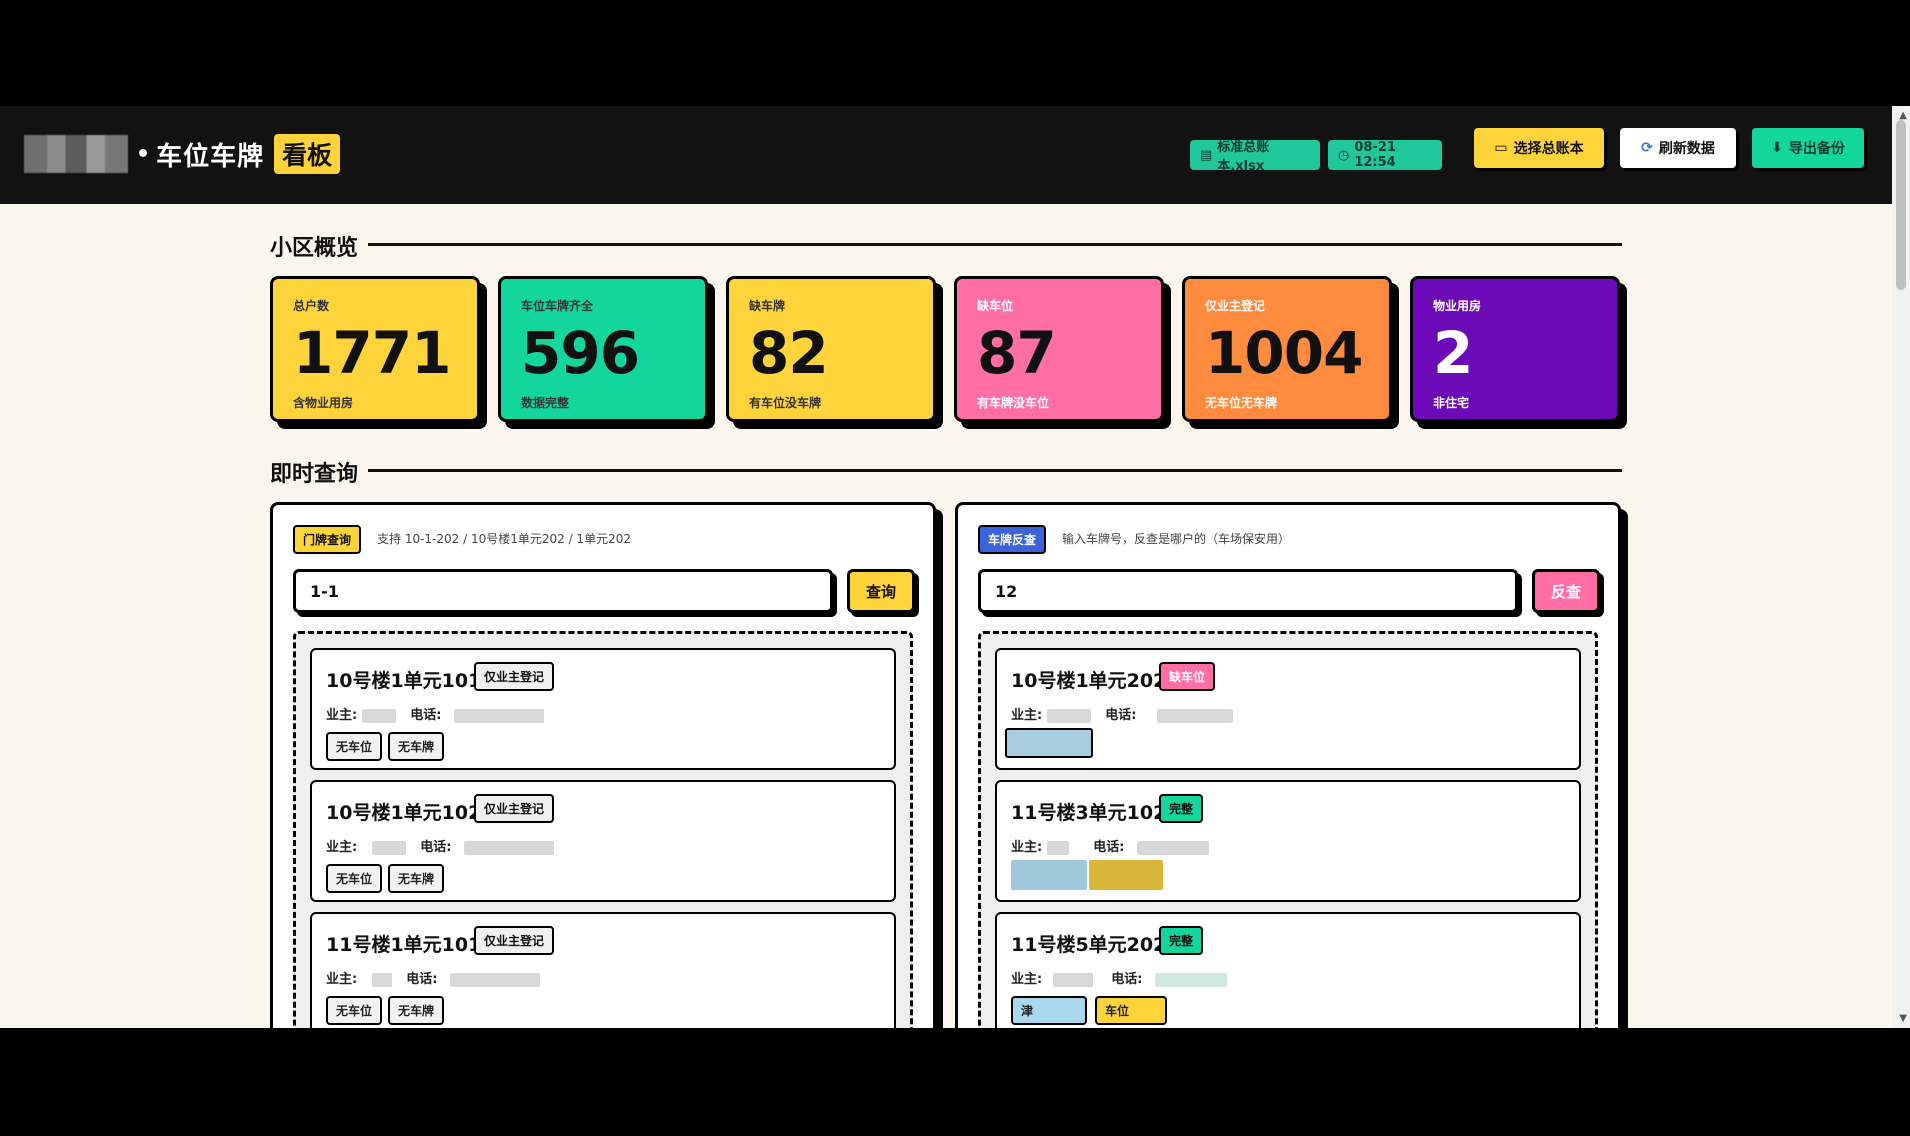  Describe the element at coordinates (1013, 403) in the screenshot. I see `stat-sub: 有车牌没车位` at that location.